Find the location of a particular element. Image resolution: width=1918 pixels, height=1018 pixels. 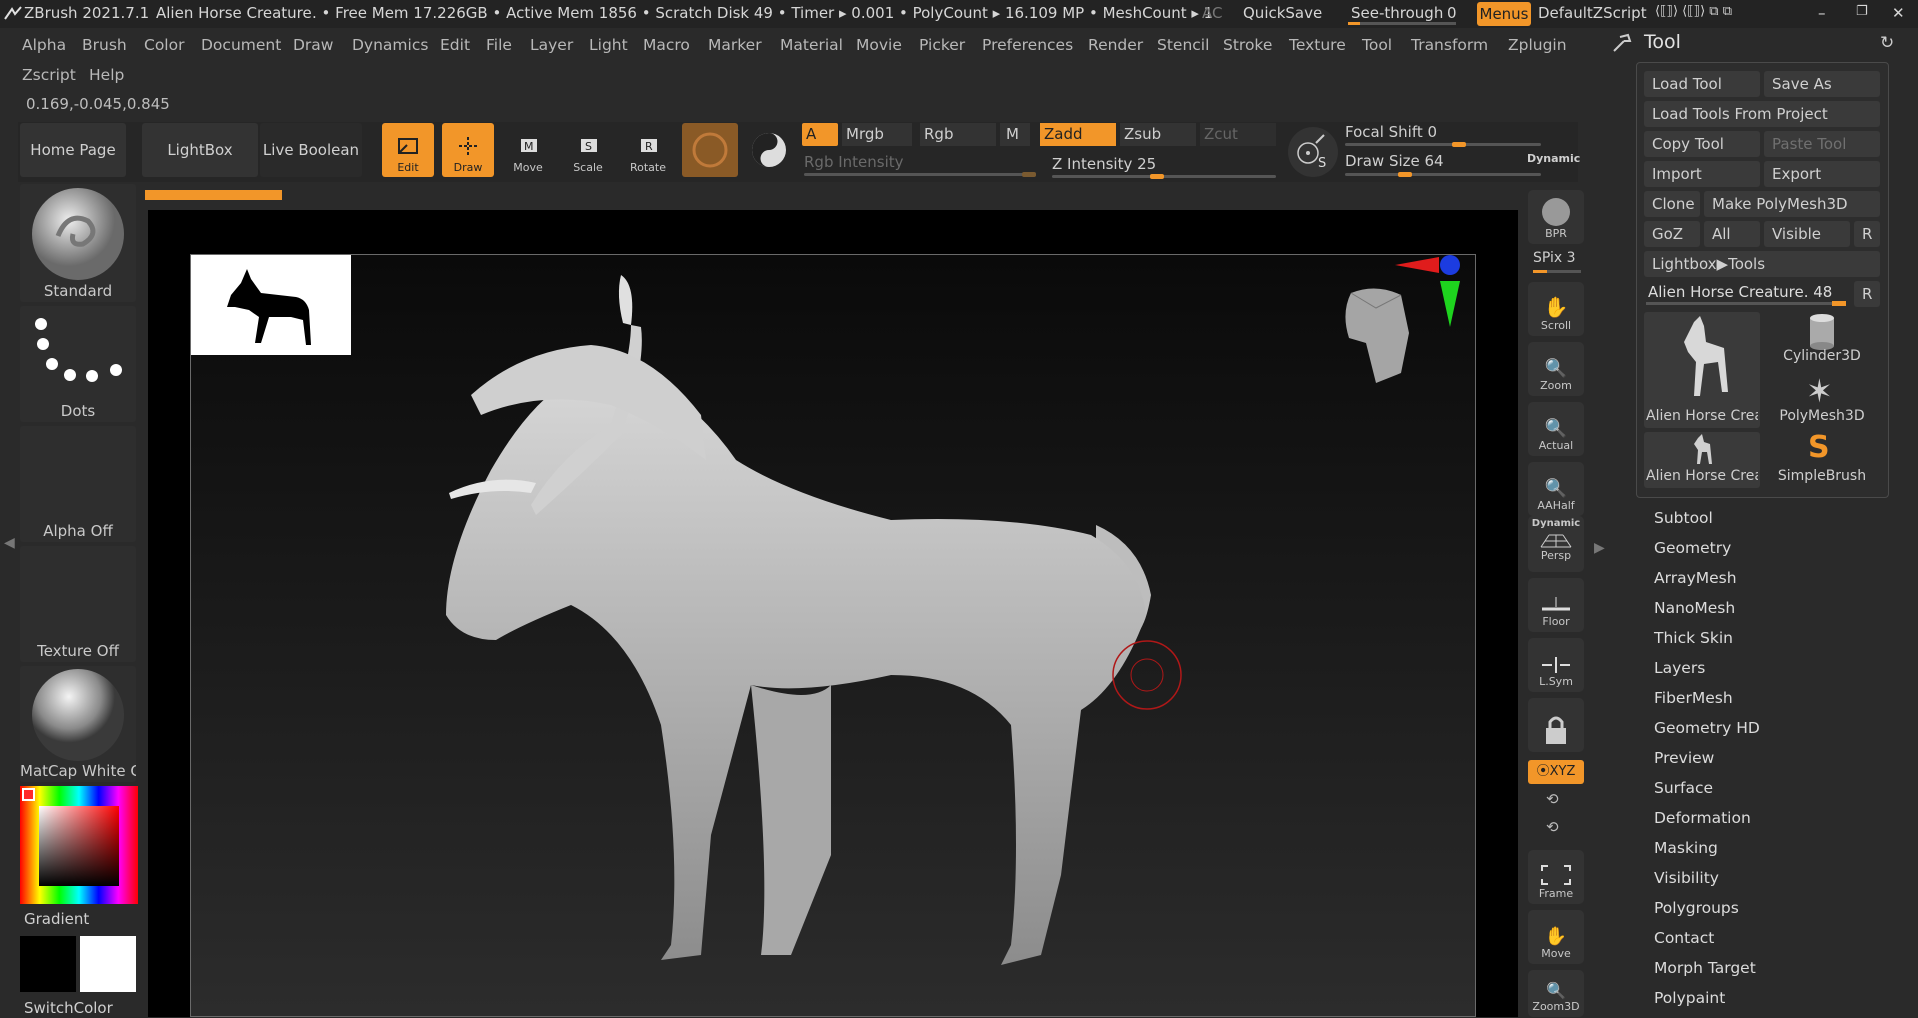

scroll-button: ✋ Scroll is located at coordinates (1556, 309).